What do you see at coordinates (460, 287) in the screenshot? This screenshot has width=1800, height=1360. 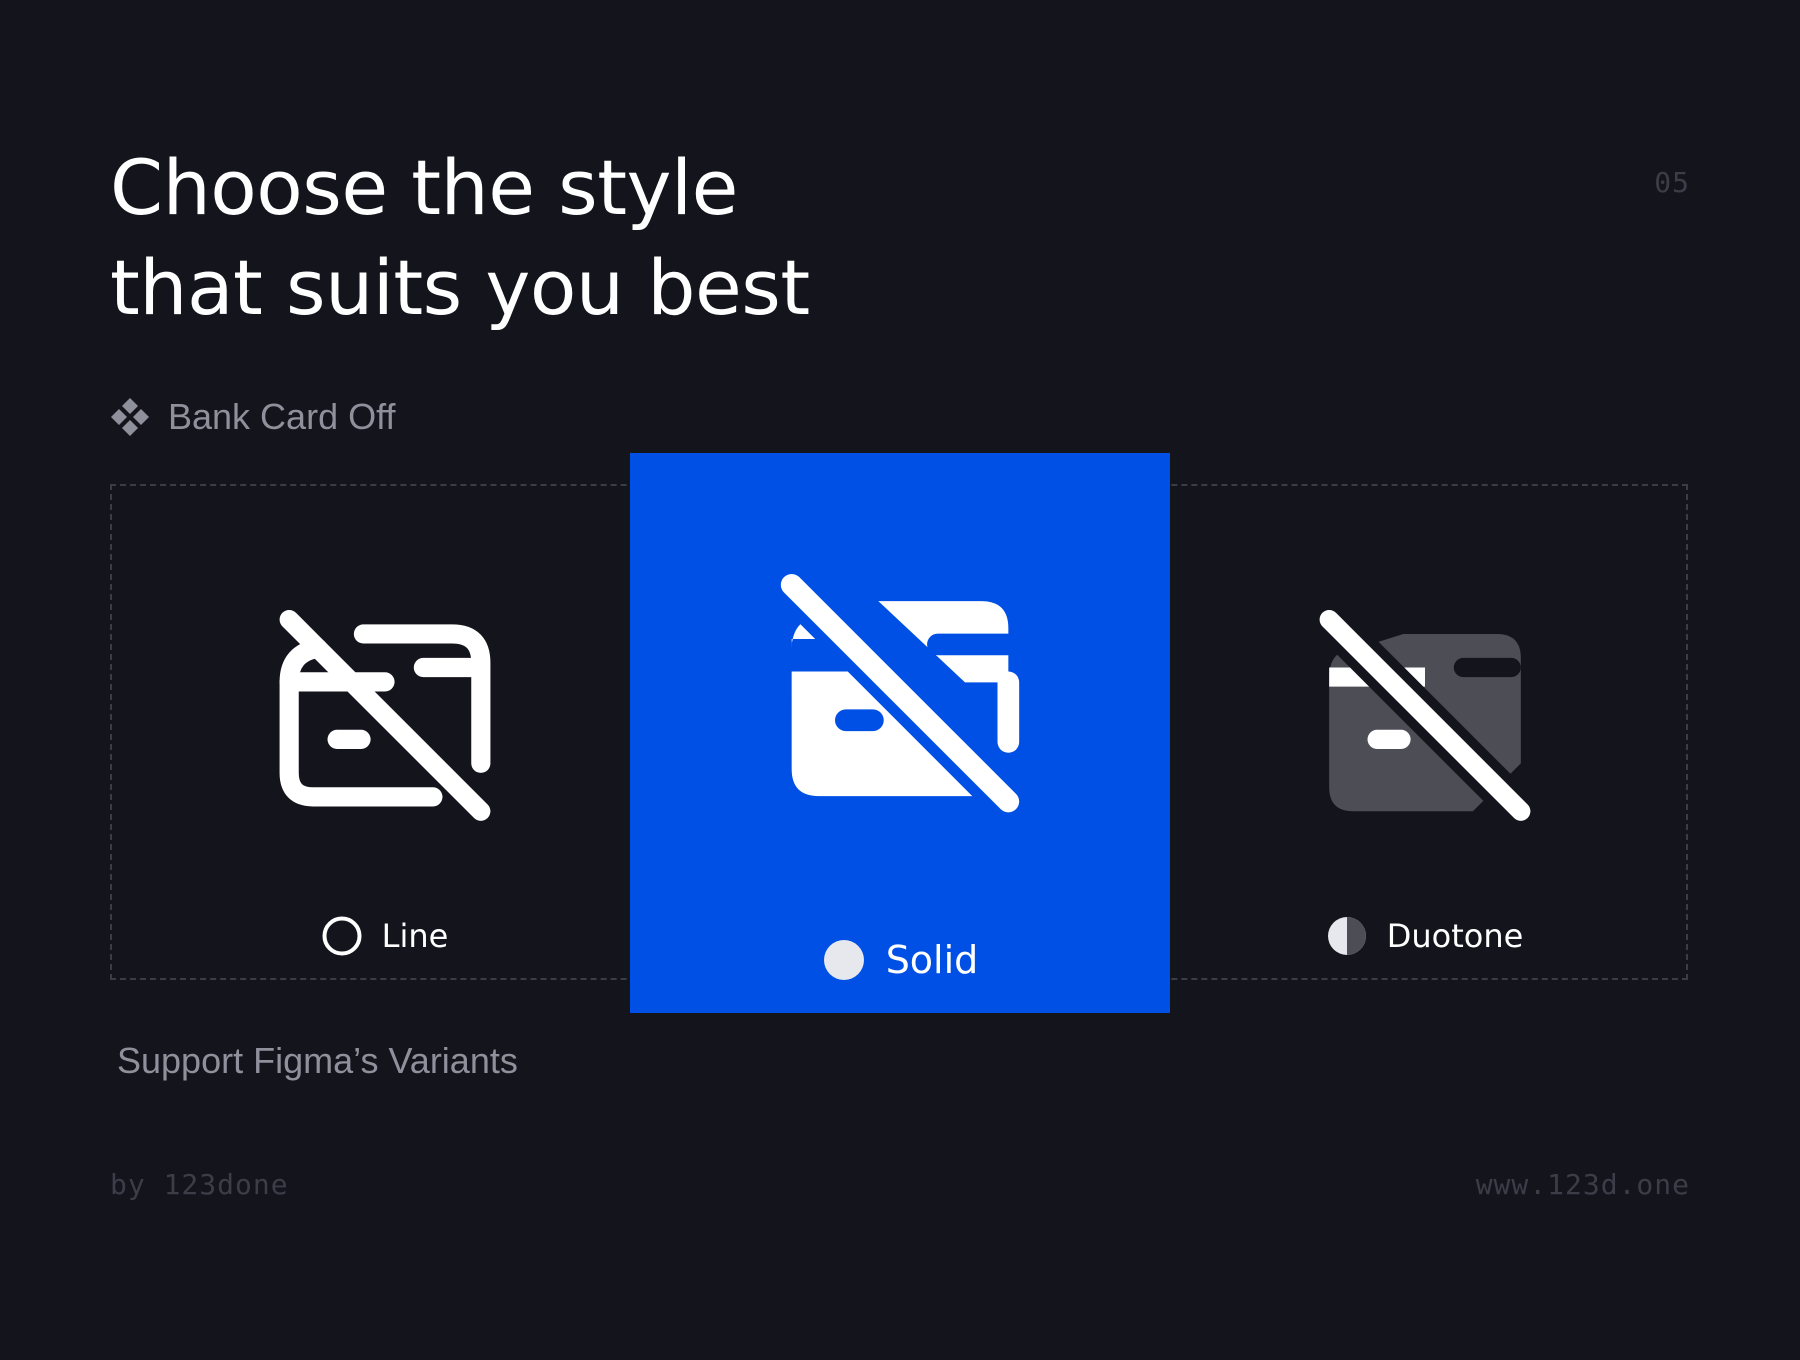 I see `headline-line-2: that suits you best` at bounding box center [460, 287].